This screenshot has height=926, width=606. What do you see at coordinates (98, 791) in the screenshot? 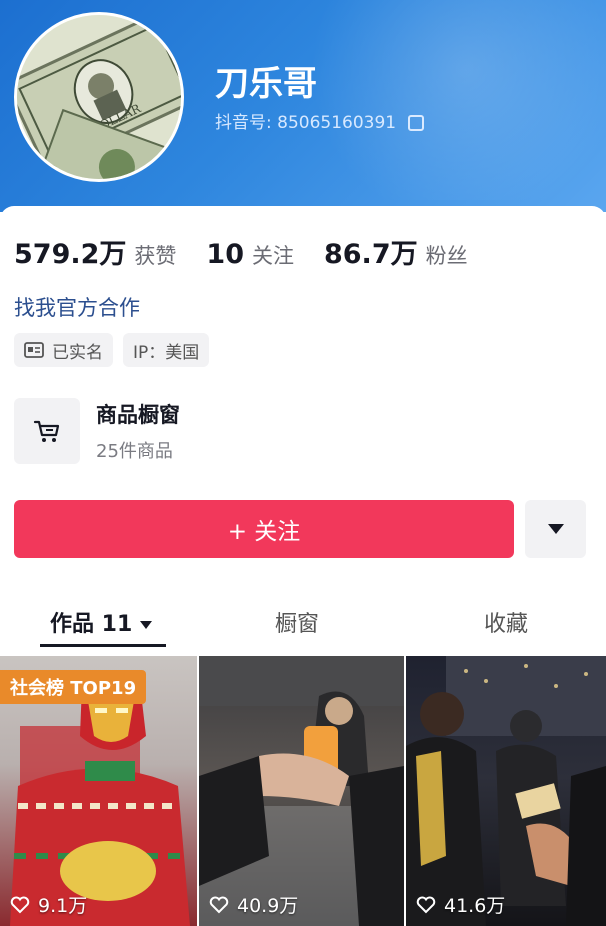
I see `video-thumbnail: 社会榜 TOP19 9.1万` at bounding box center [98, 791].